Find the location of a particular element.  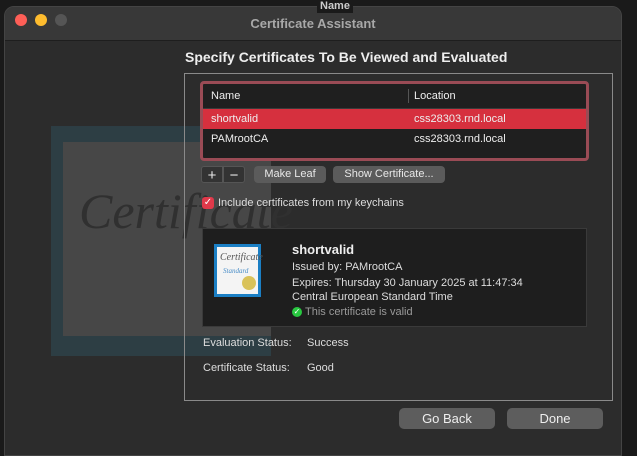

evaluation-status-value: Success is located at coordinates (328, 343).